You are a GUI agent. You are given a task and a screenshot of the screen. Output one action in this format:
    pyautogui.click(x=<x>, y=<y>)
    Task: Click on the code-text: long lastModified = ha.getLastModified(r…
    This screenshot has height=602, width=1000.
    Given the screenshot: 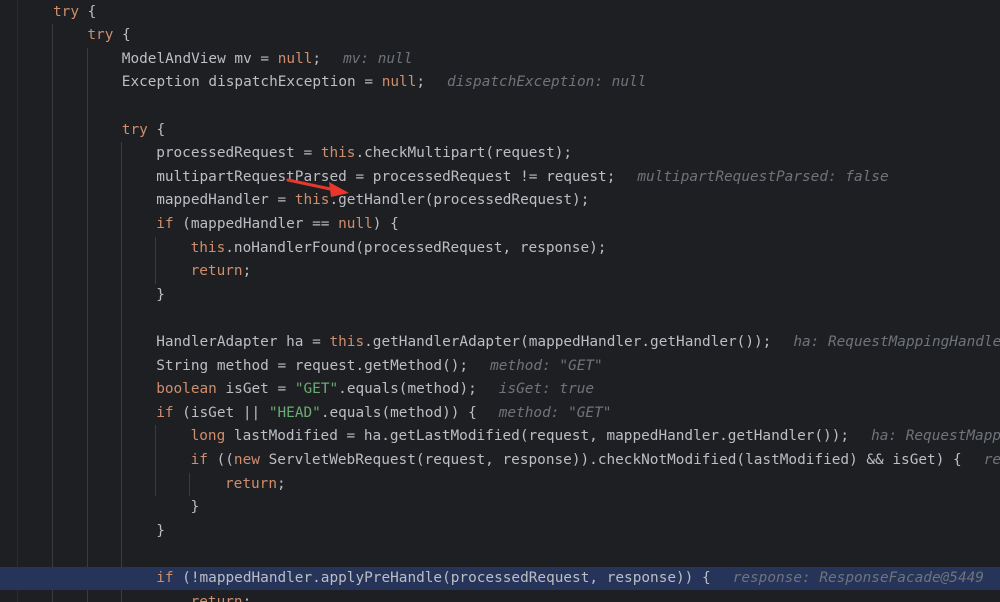 What is the action you would take?
    pyautogui.click(x=595, y=437)
    